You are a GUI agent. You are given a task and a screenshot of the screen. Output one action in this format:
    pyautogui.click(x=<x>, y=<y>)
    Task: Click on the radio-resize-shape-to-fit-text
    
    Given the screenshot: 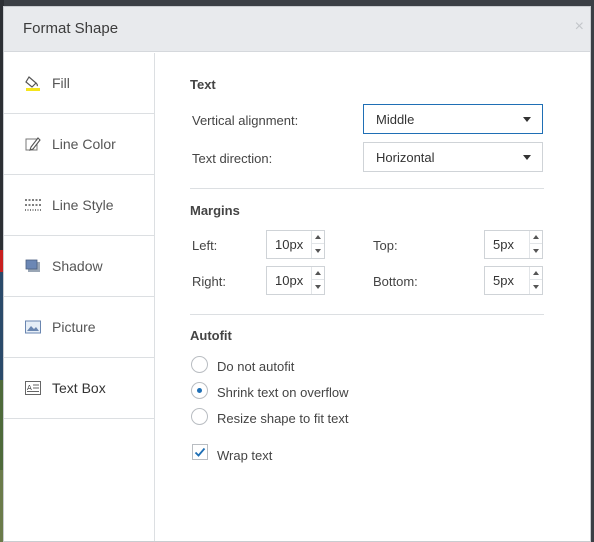 What is the action you would take?
    pyautogui.click(x=199, y=416)
    